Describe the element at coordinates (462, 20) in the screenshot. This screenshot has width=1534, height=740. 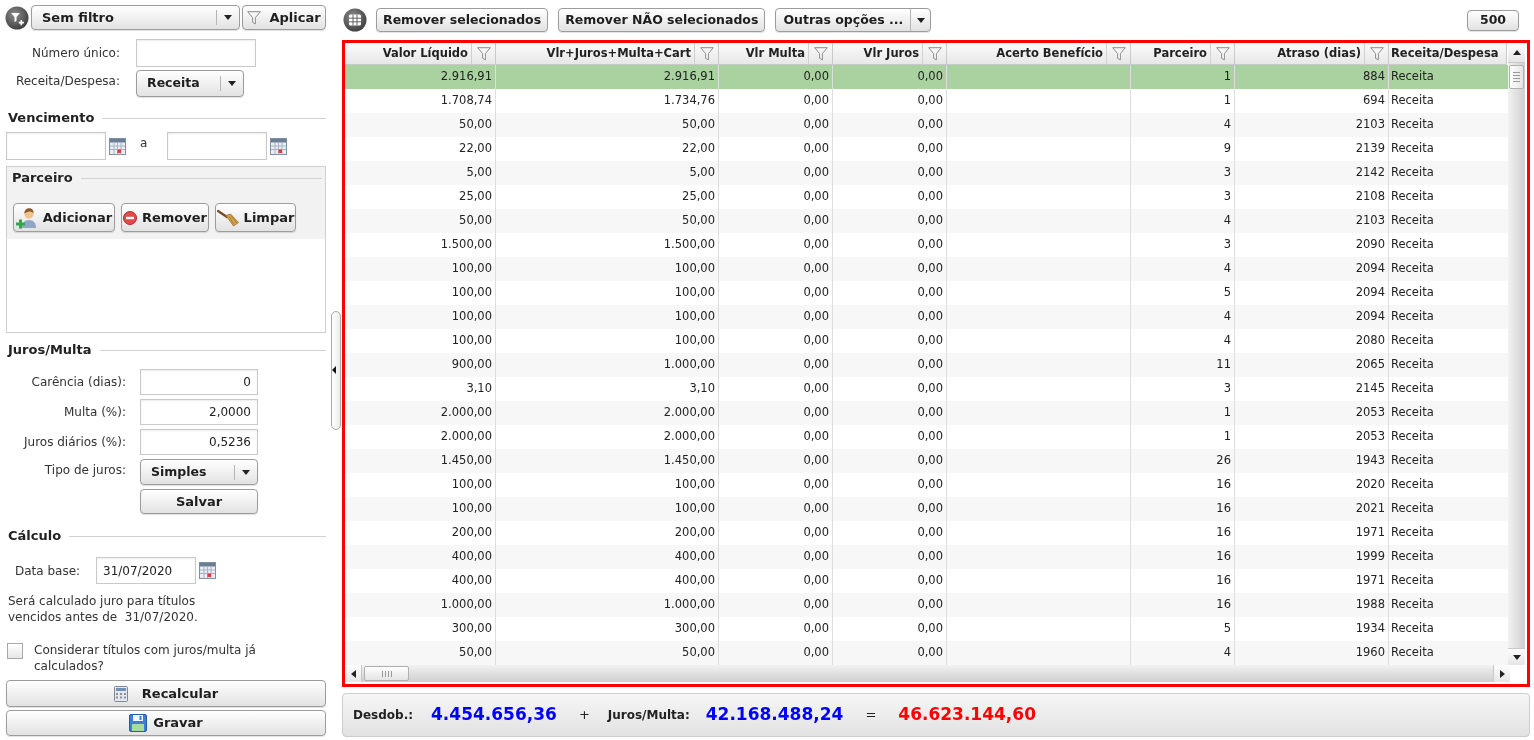
I see `remove-rows-button: Remover selecionados` at that location.